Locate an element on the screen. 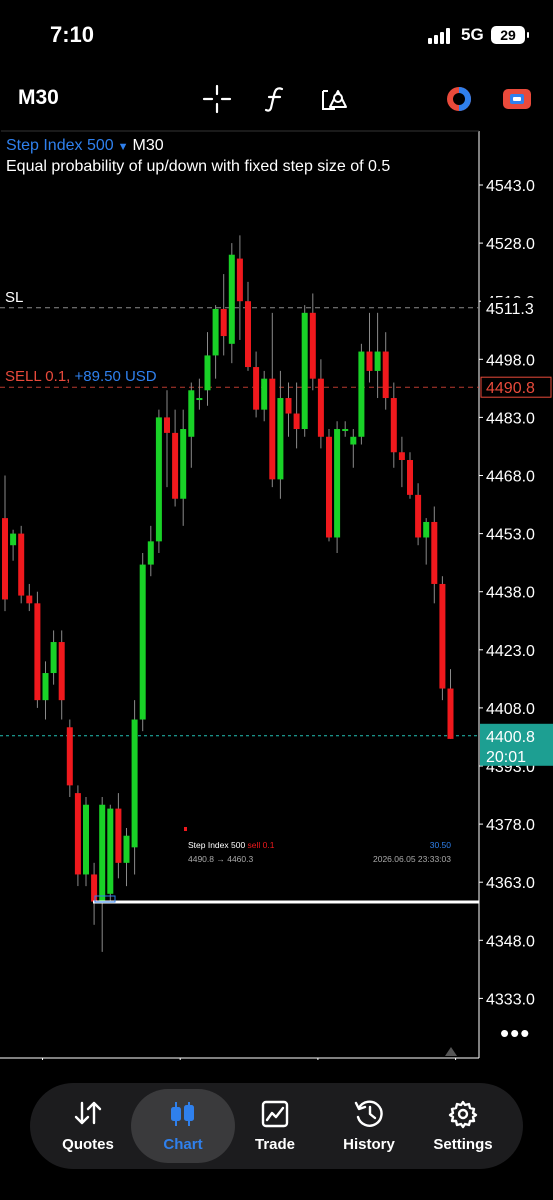 This screenshot has height=1200, width=553. quotes-arrows-icon is located at coordinates (88, 1113).